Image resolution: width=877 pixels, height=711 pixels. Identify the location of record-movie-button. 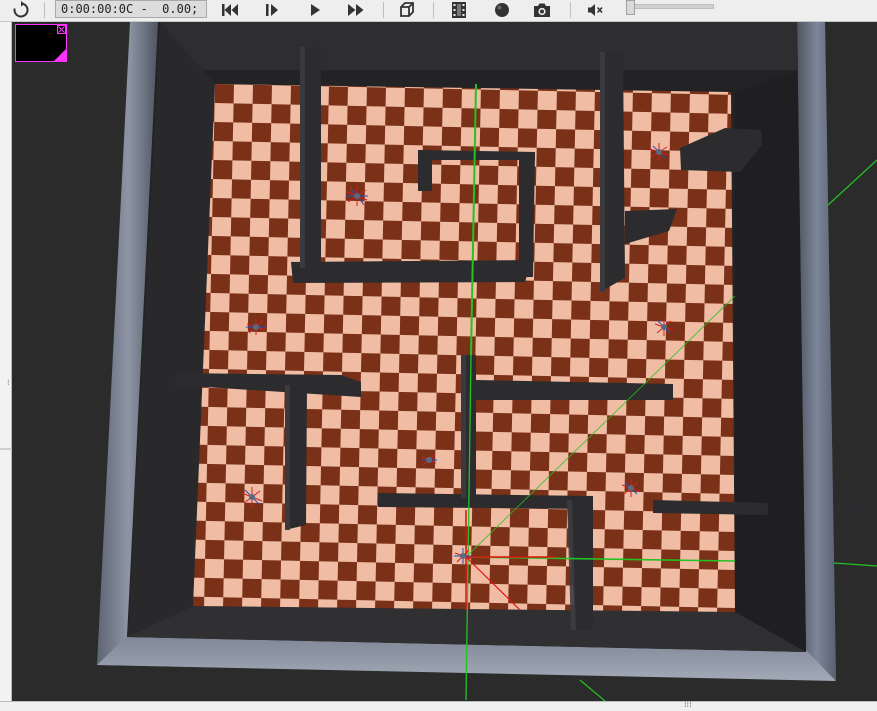
(459, 10).